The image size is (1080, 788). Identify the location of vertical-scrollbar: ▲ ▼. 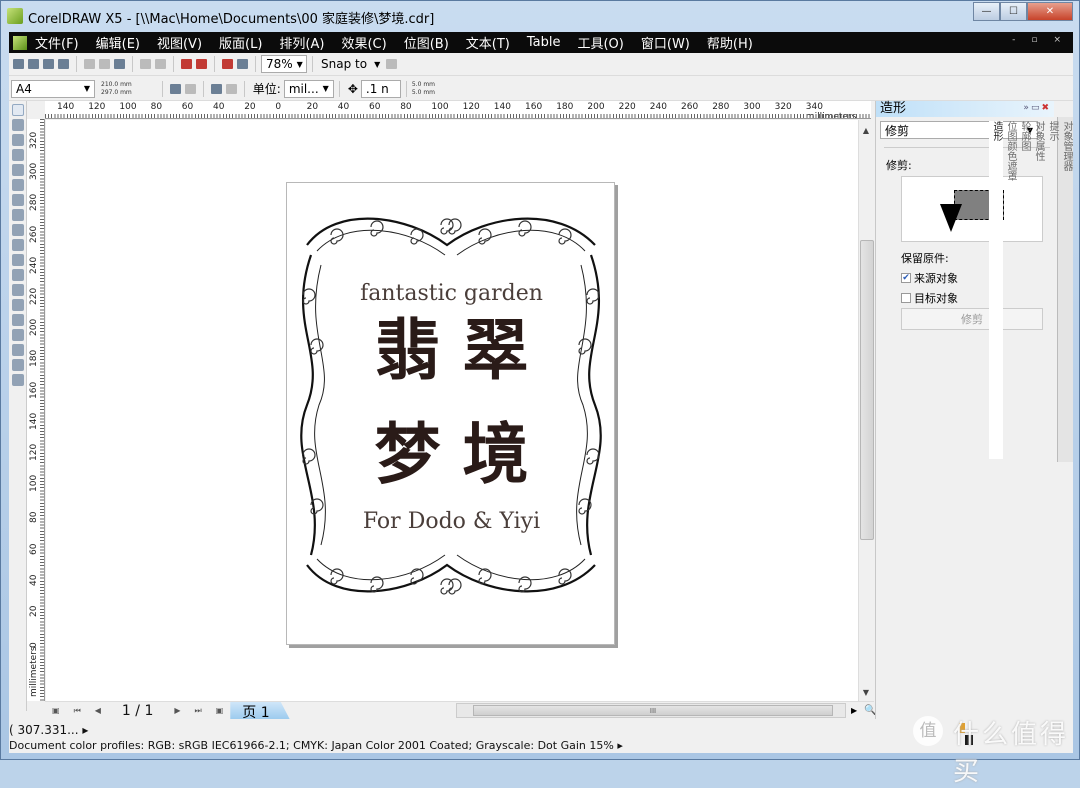
(866, 410).